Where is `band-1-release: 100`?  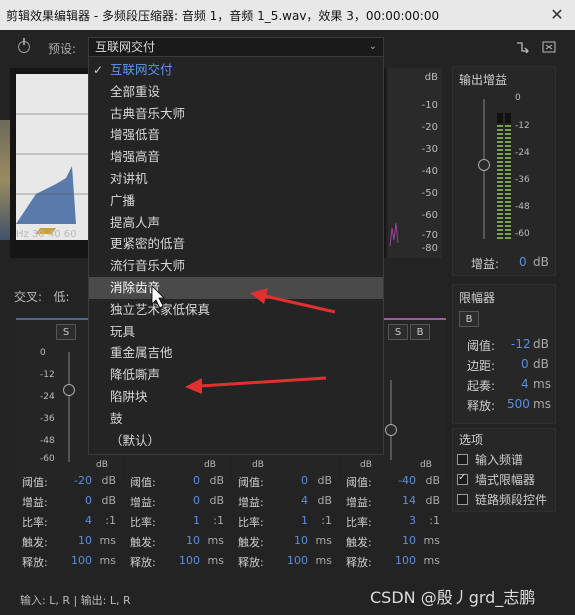 band-1-release: 100 is located at coordinates (81, 560).